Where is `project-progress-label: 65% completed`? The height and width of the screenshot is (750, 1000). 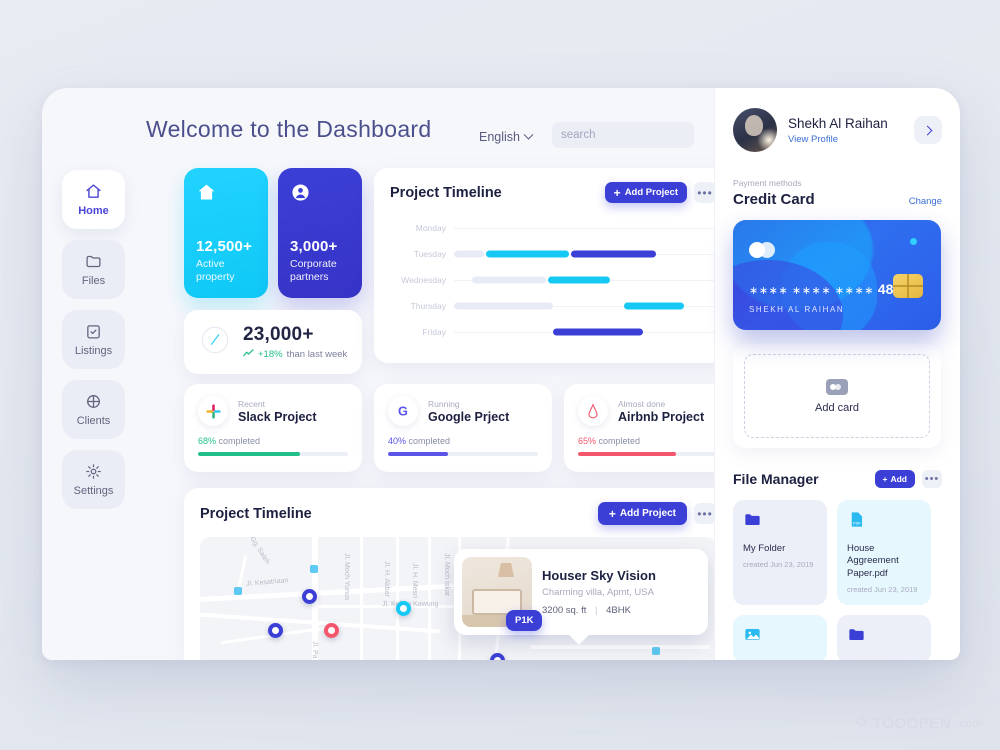
project-progress-label: 65% completed is located at coordinates (653, 441).